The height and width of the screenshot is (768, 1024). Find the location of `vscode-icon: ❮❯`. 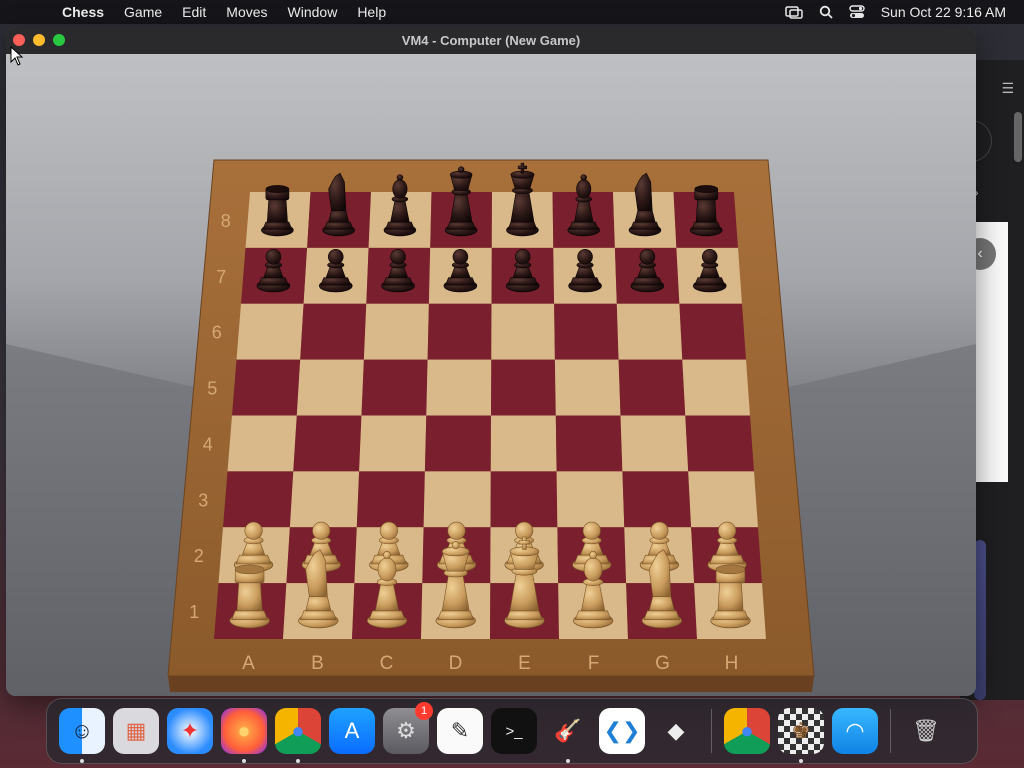

vscode-icon: ❮❯ is located at coordinates (622, 730).